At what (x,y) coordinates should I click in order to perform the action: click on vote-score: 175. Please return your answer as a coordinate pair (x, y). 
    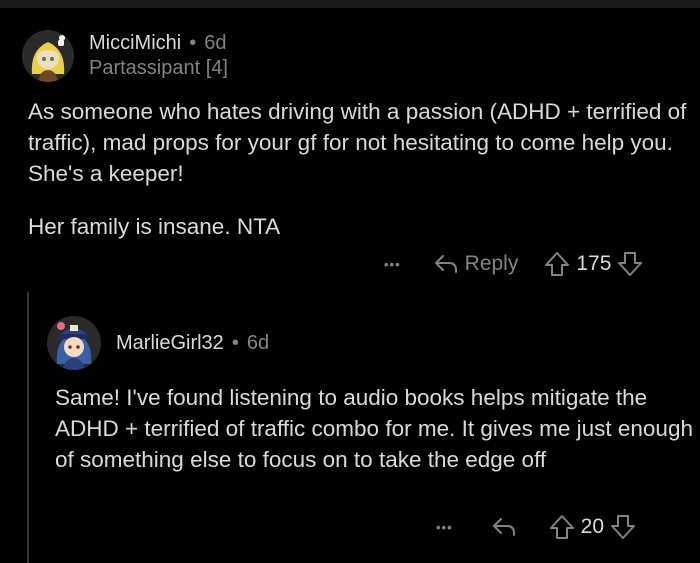
    Looking at the image, I should click on (594, 263).